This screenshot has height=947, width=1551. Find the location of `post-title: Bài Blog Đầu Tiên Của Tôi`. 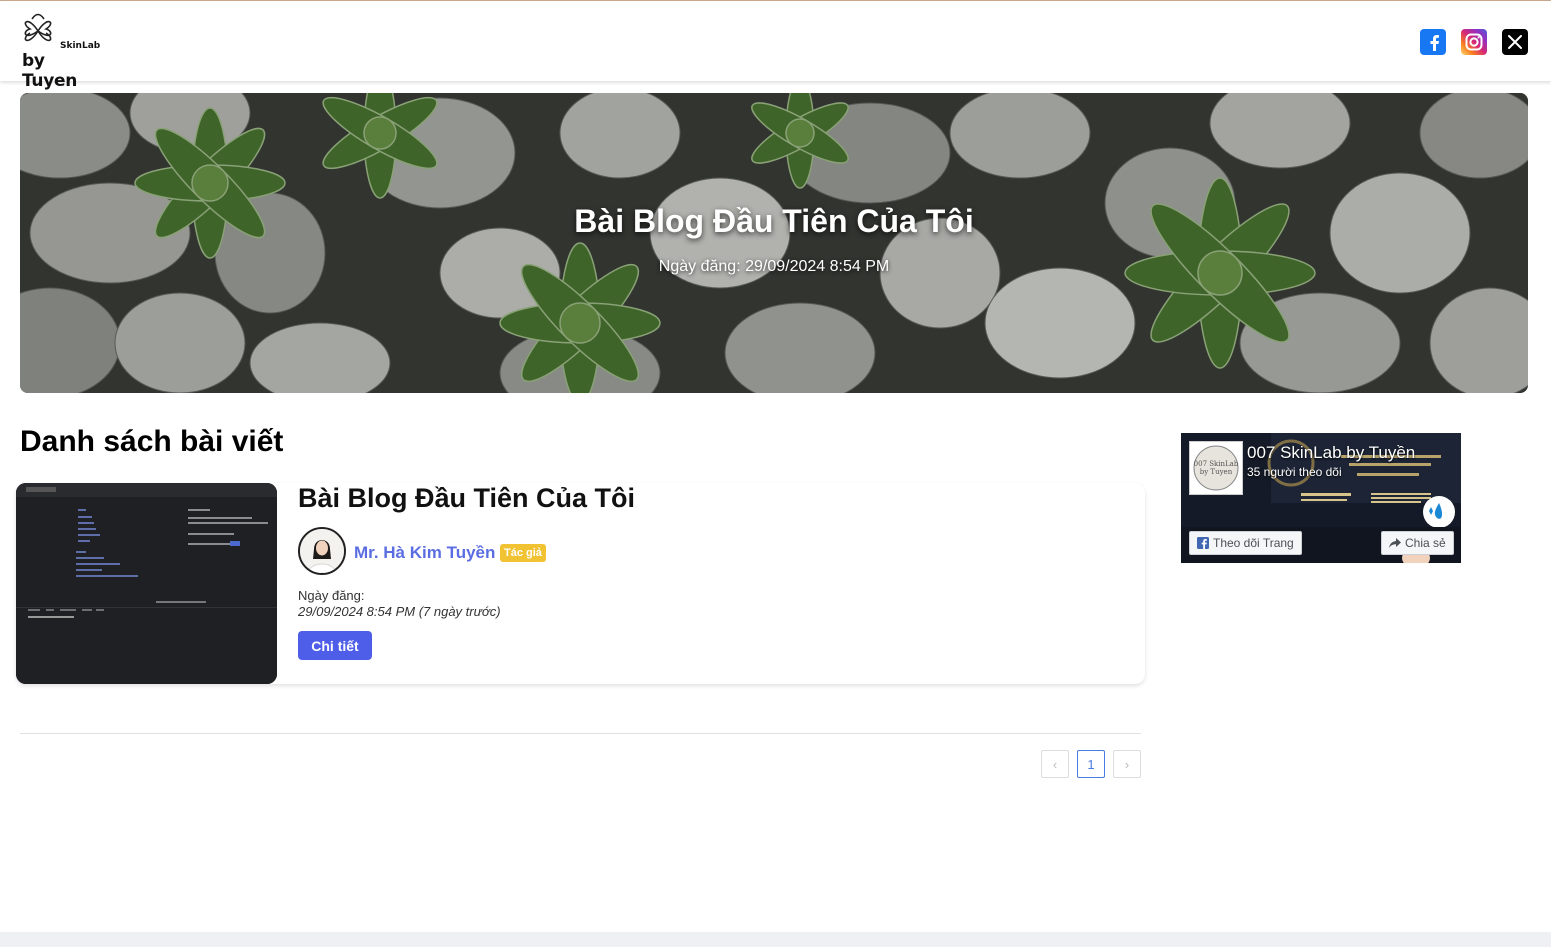

post-title: Bài Blog Đầu Tiên Của Tôi is located at coordinates (466, 498).